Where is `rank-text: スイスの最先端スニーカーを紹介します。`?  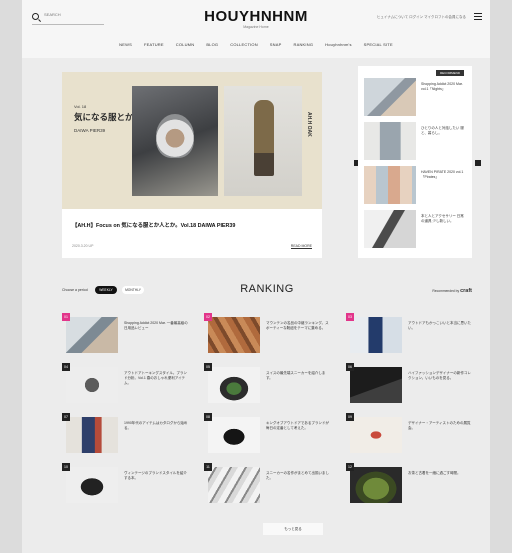 rank-text: スイスの最先端スニーカーを紹介します。 is located at coordinates (298, 376).